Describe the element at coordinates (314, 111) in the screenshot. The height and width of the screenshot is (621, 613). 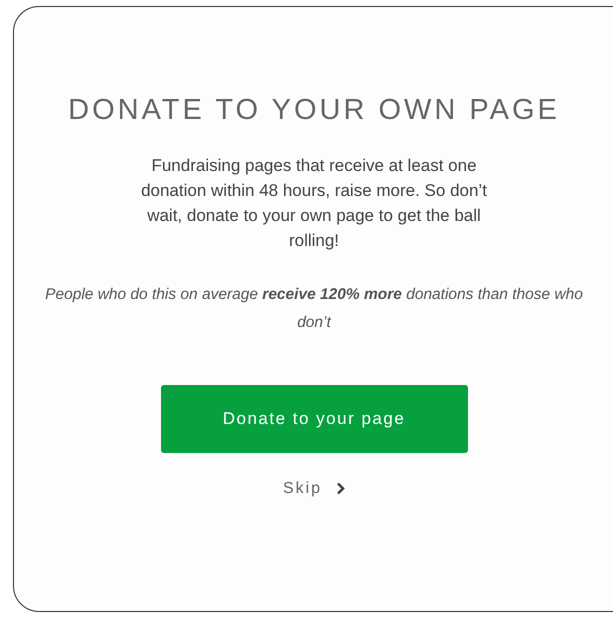
I see `dialog-title: DONATE TO YOUR OWN PAGE` at that location.